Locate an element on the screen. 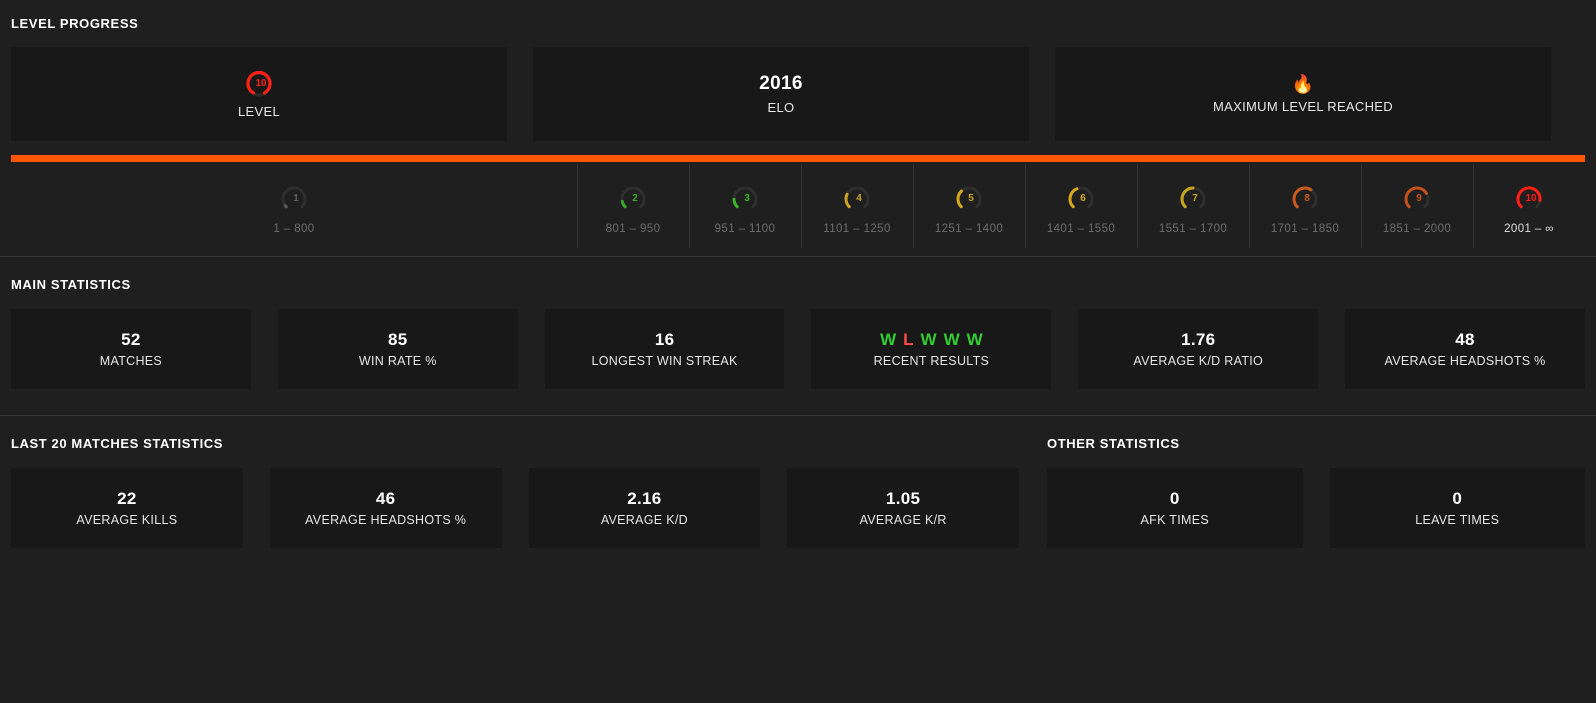  last20-stat-card: 1.05 AVERAGE K/R is located at coordinates (903, 508).